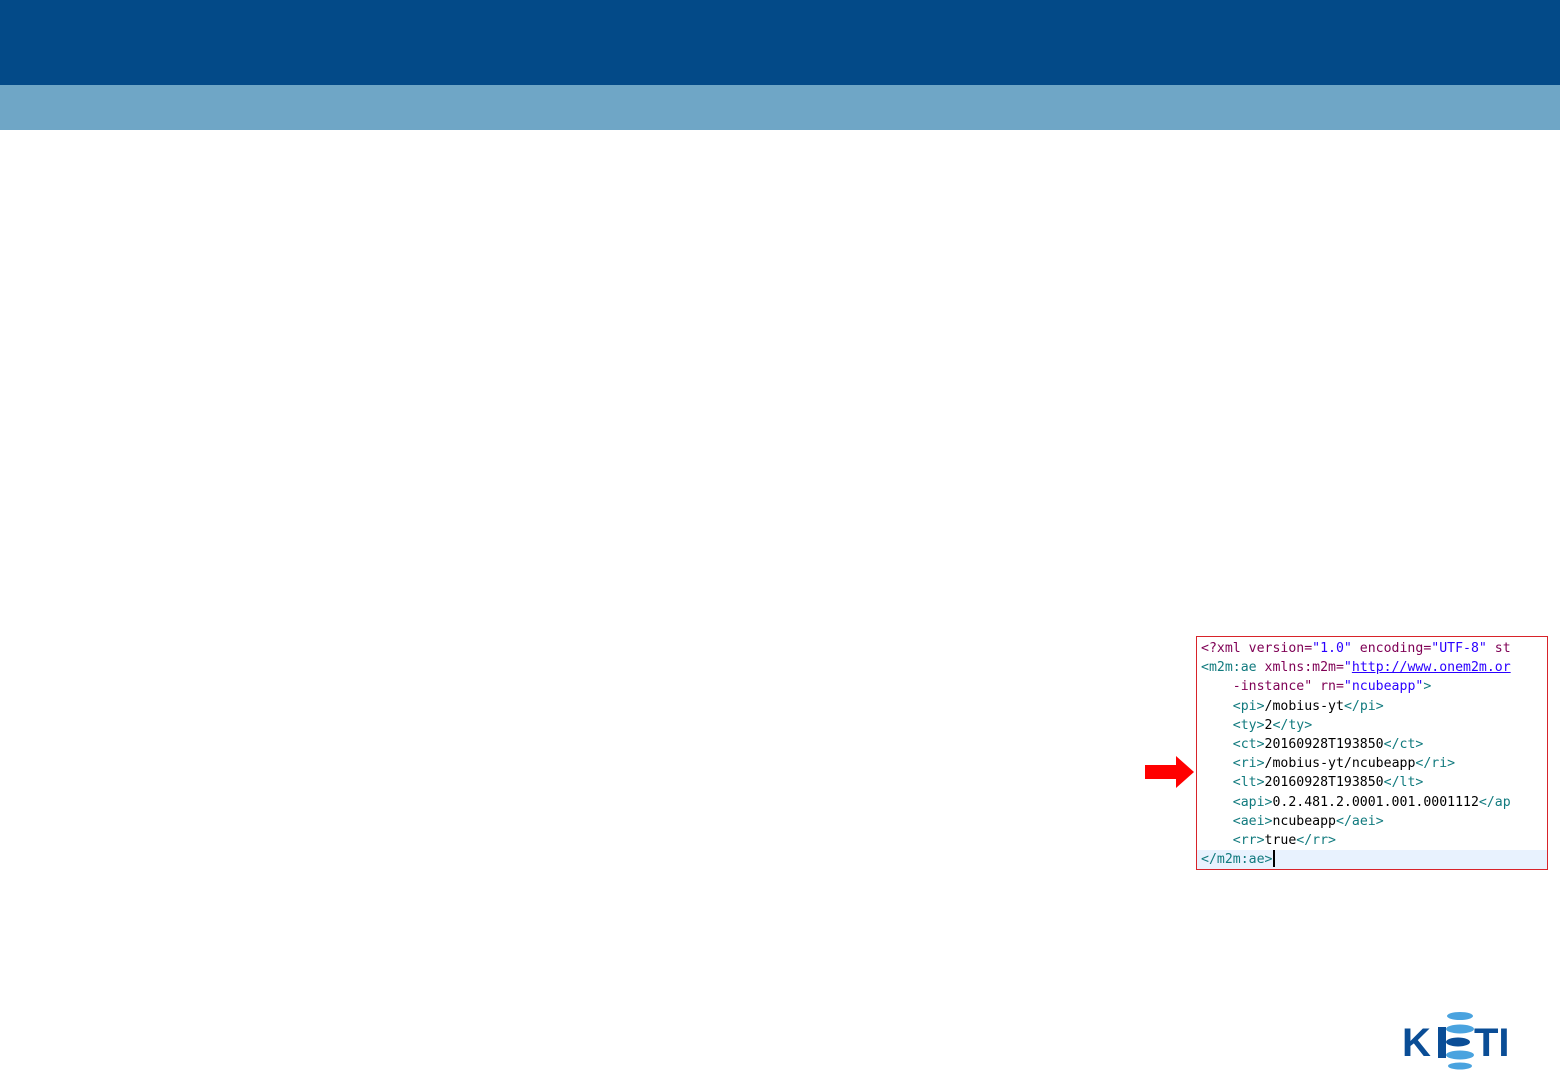 Image resolution: width=1560 pixels, height=1080 pixels. I want to click on xml-line: <pi>/mobius-yt</pi>, so click(1372, 706).